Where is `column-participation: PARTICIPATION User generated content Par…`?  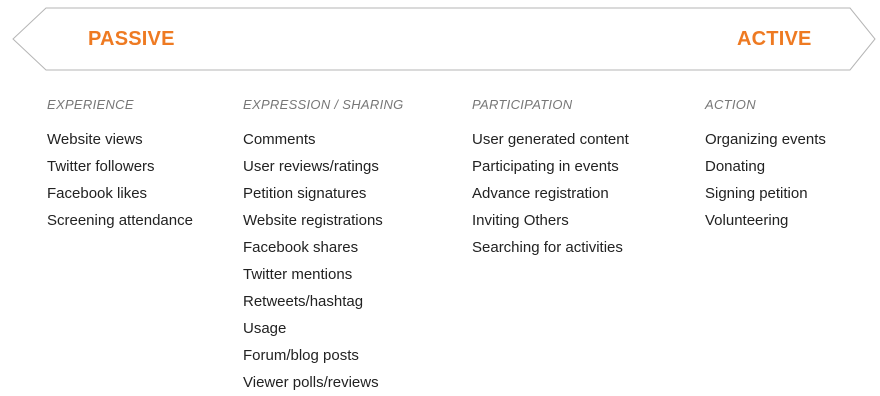
column-participation: PARTICIPATION User generated content Par… is located at coordinates (550, 178).